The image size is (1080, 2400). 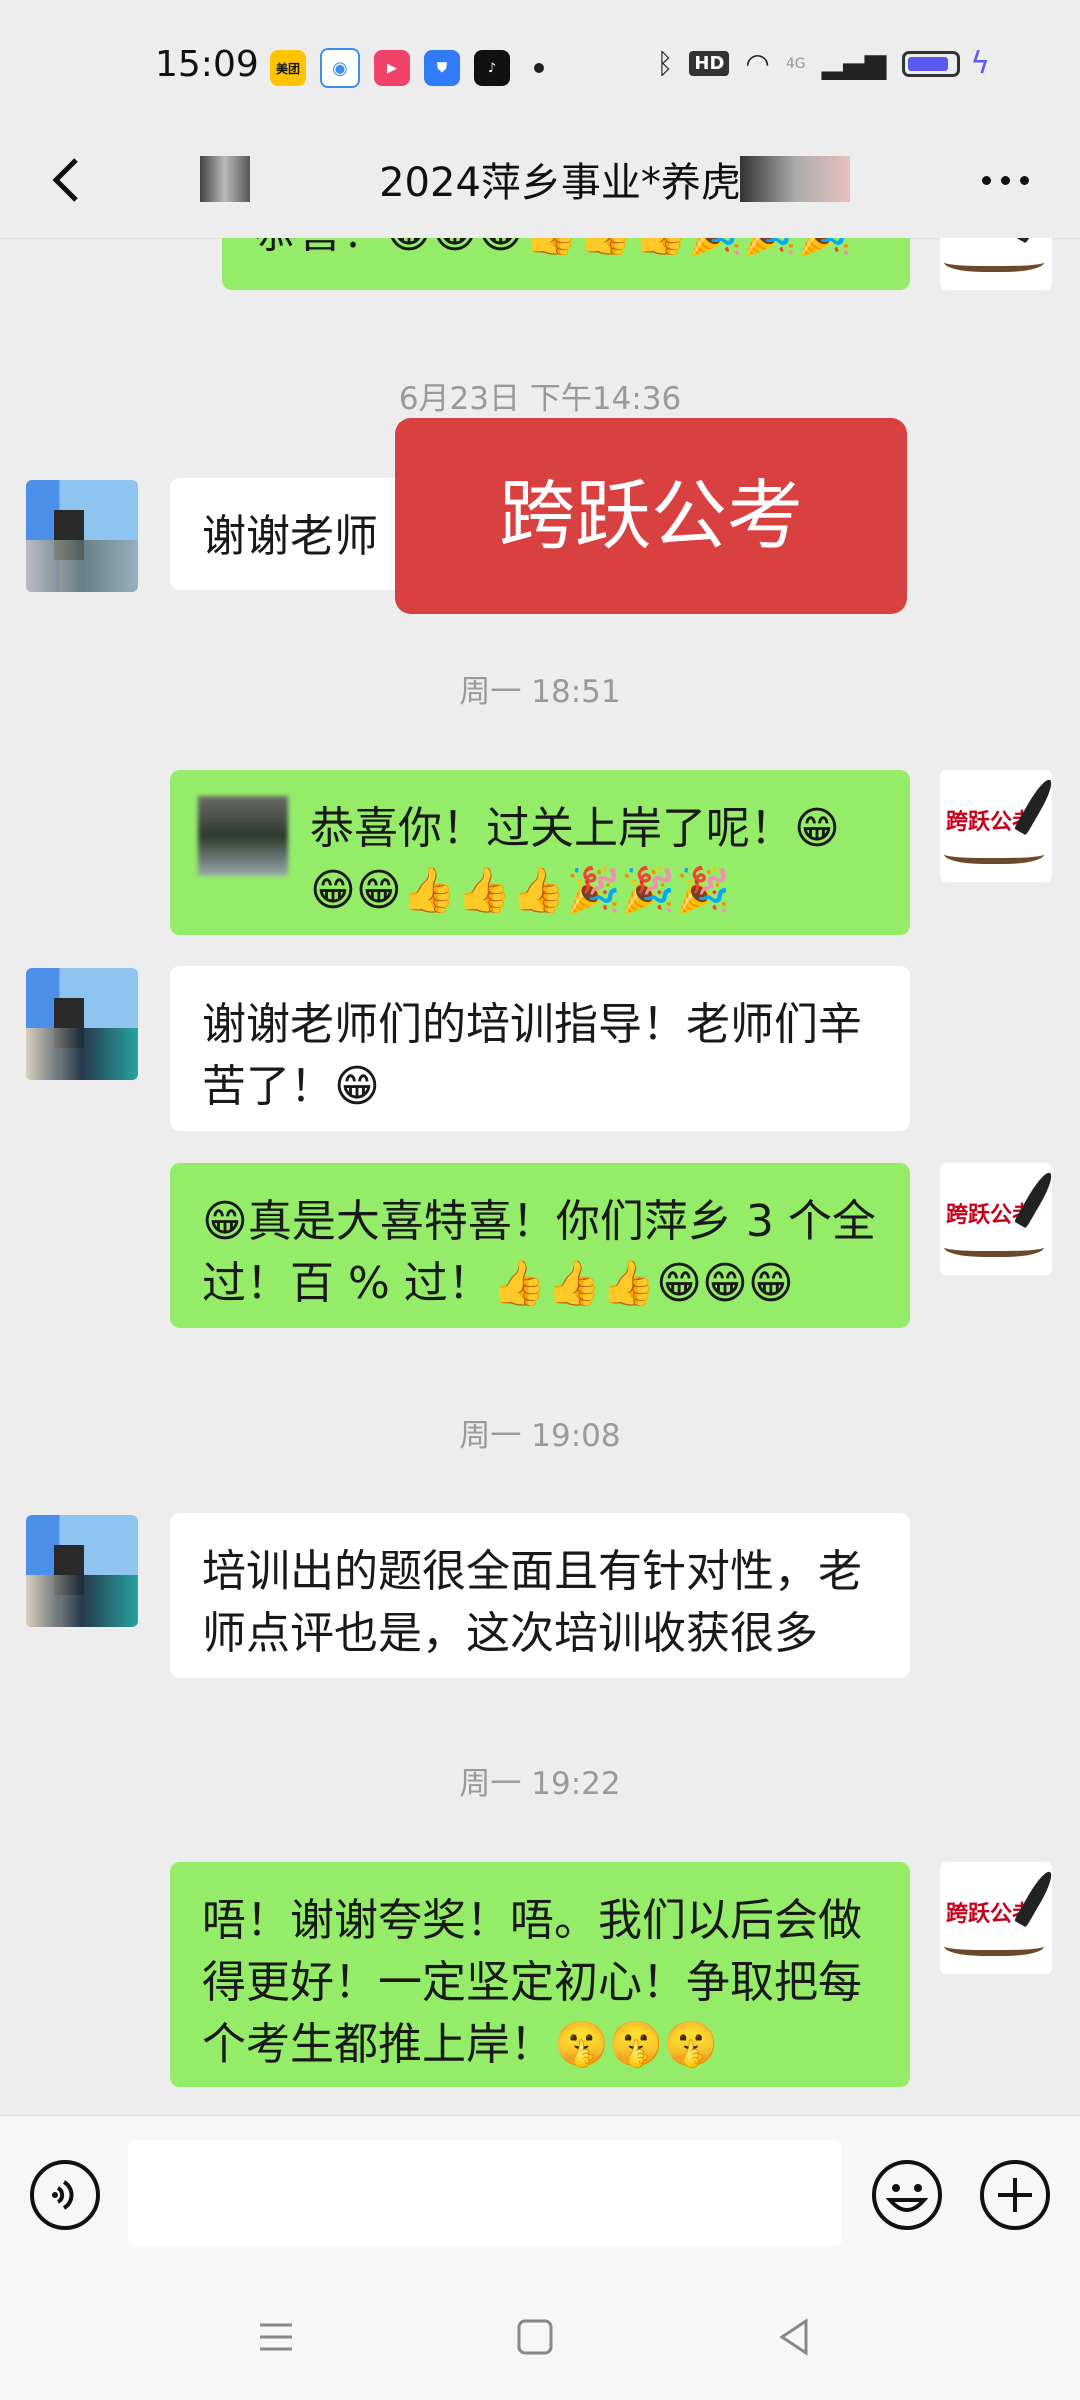 I want to click on status-right: ᛒ HD ◠ 4G ▂▄▆ ϟ, so click(x=823, y=63).